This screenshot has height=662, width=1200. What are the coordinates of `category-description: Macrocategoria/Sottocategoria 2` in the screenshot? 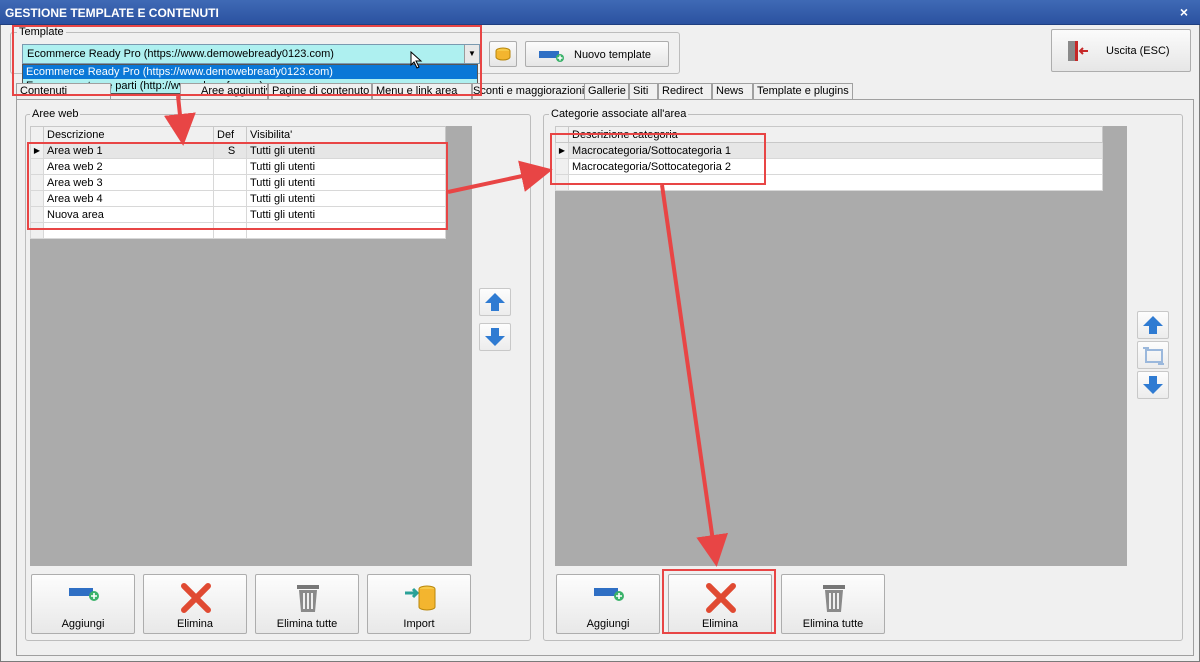 It's located at (835, 166).